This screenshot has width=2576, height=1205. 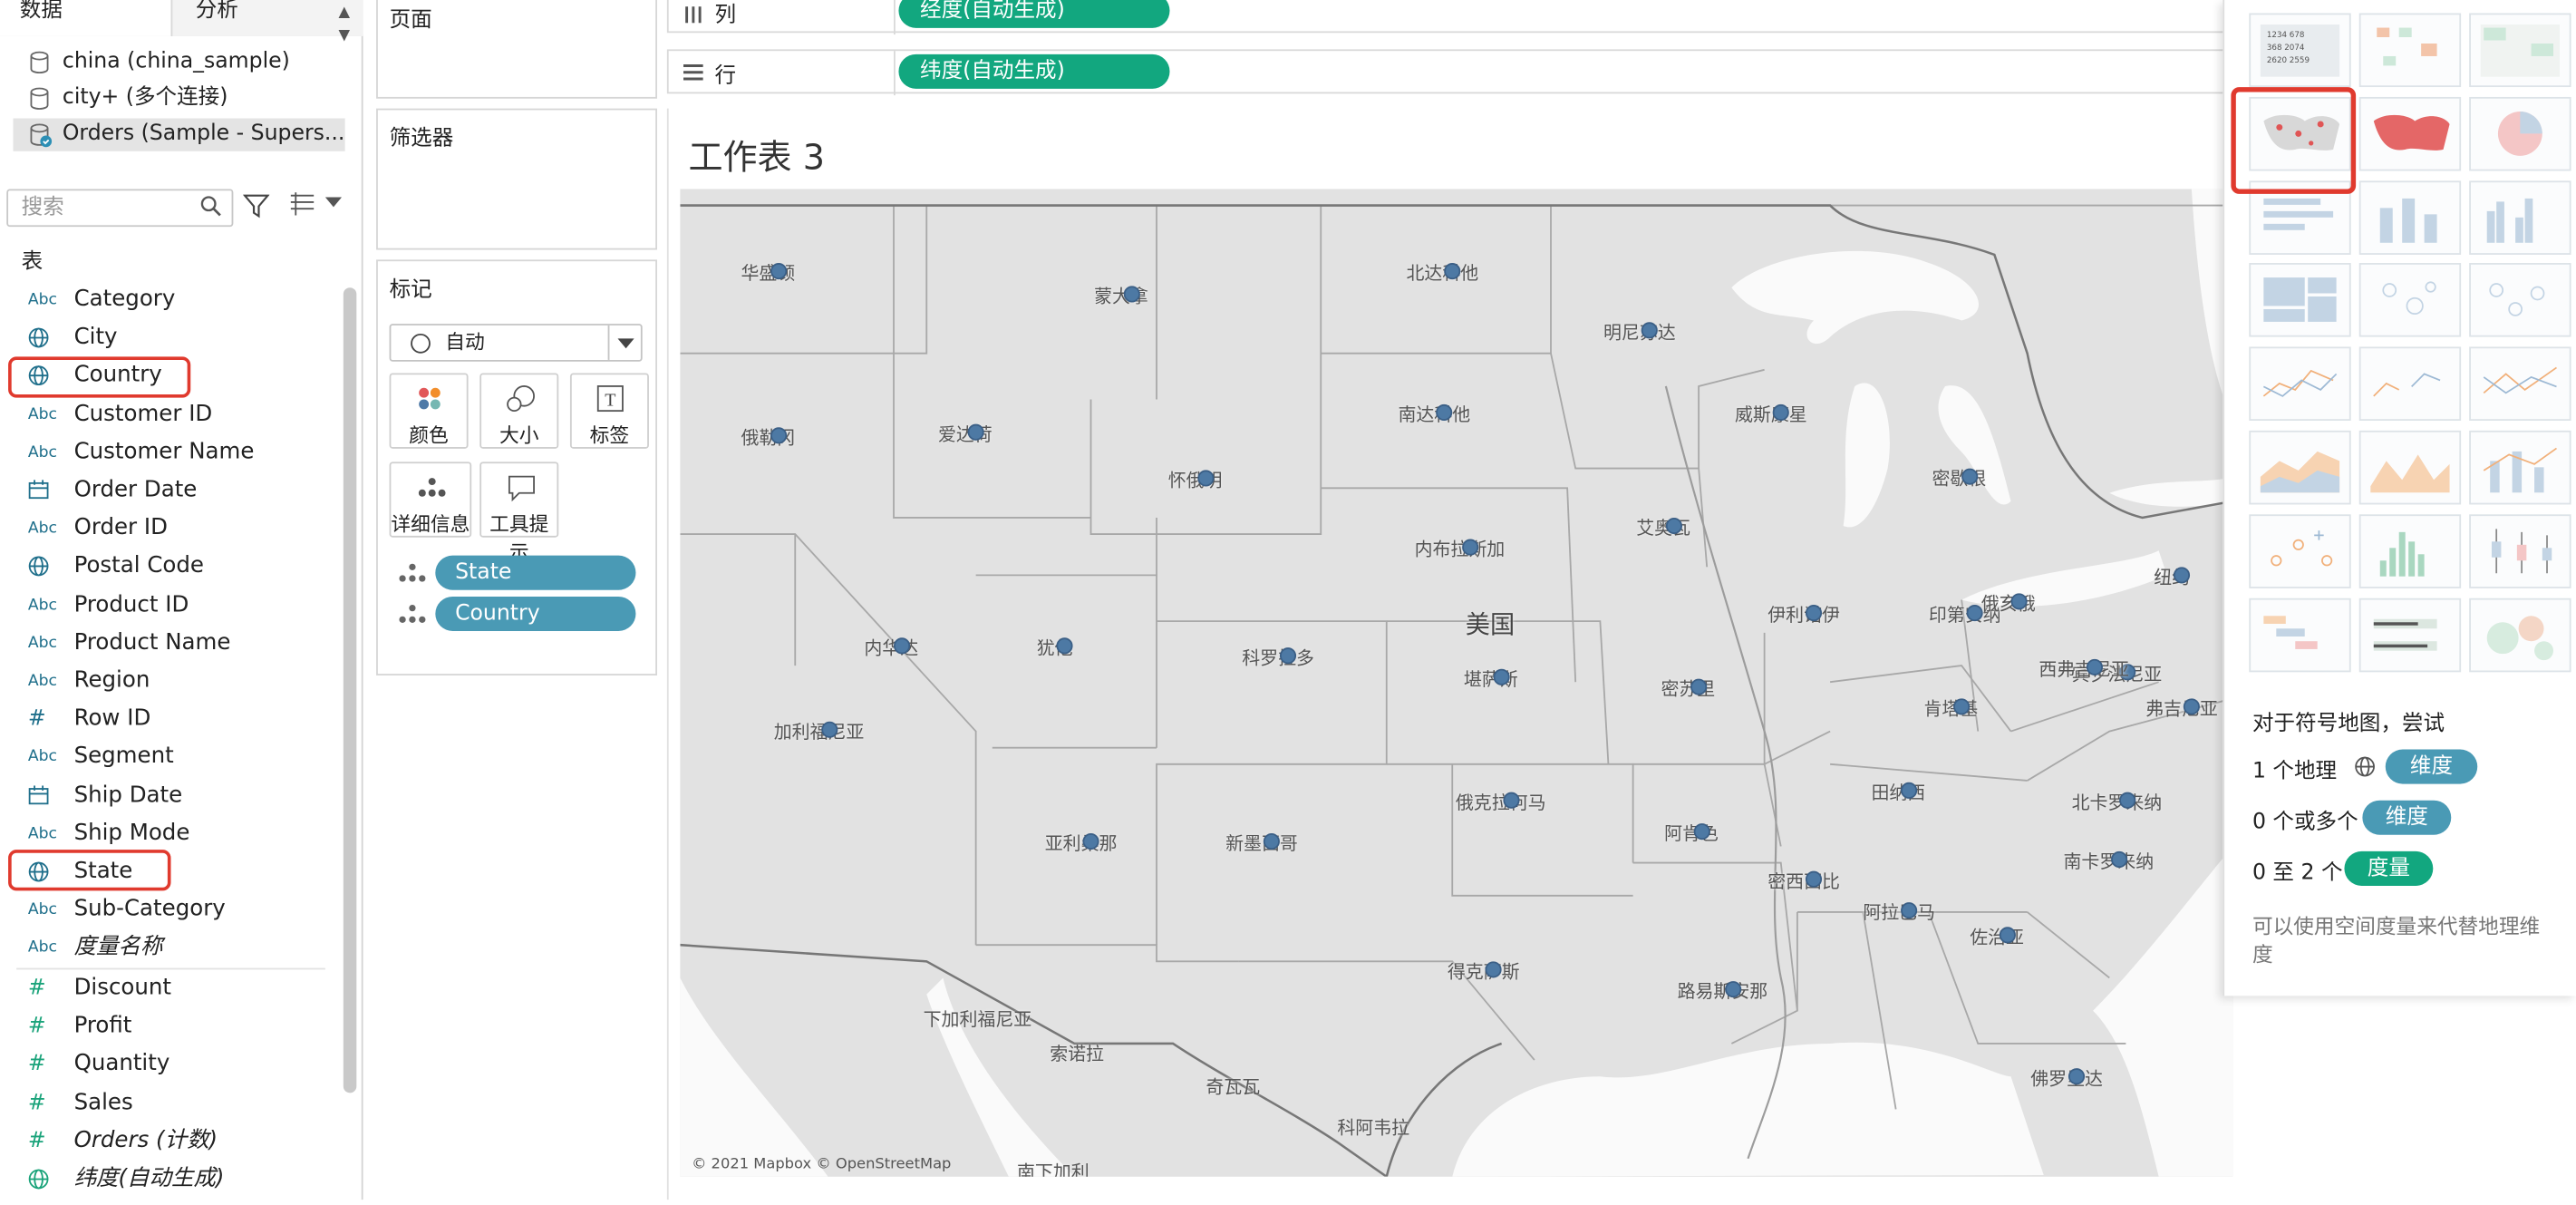 What do you see at coordinates (168, 300) in the screenshot?
I see `field-category: Abc Category` at bounding box center [168, 300].